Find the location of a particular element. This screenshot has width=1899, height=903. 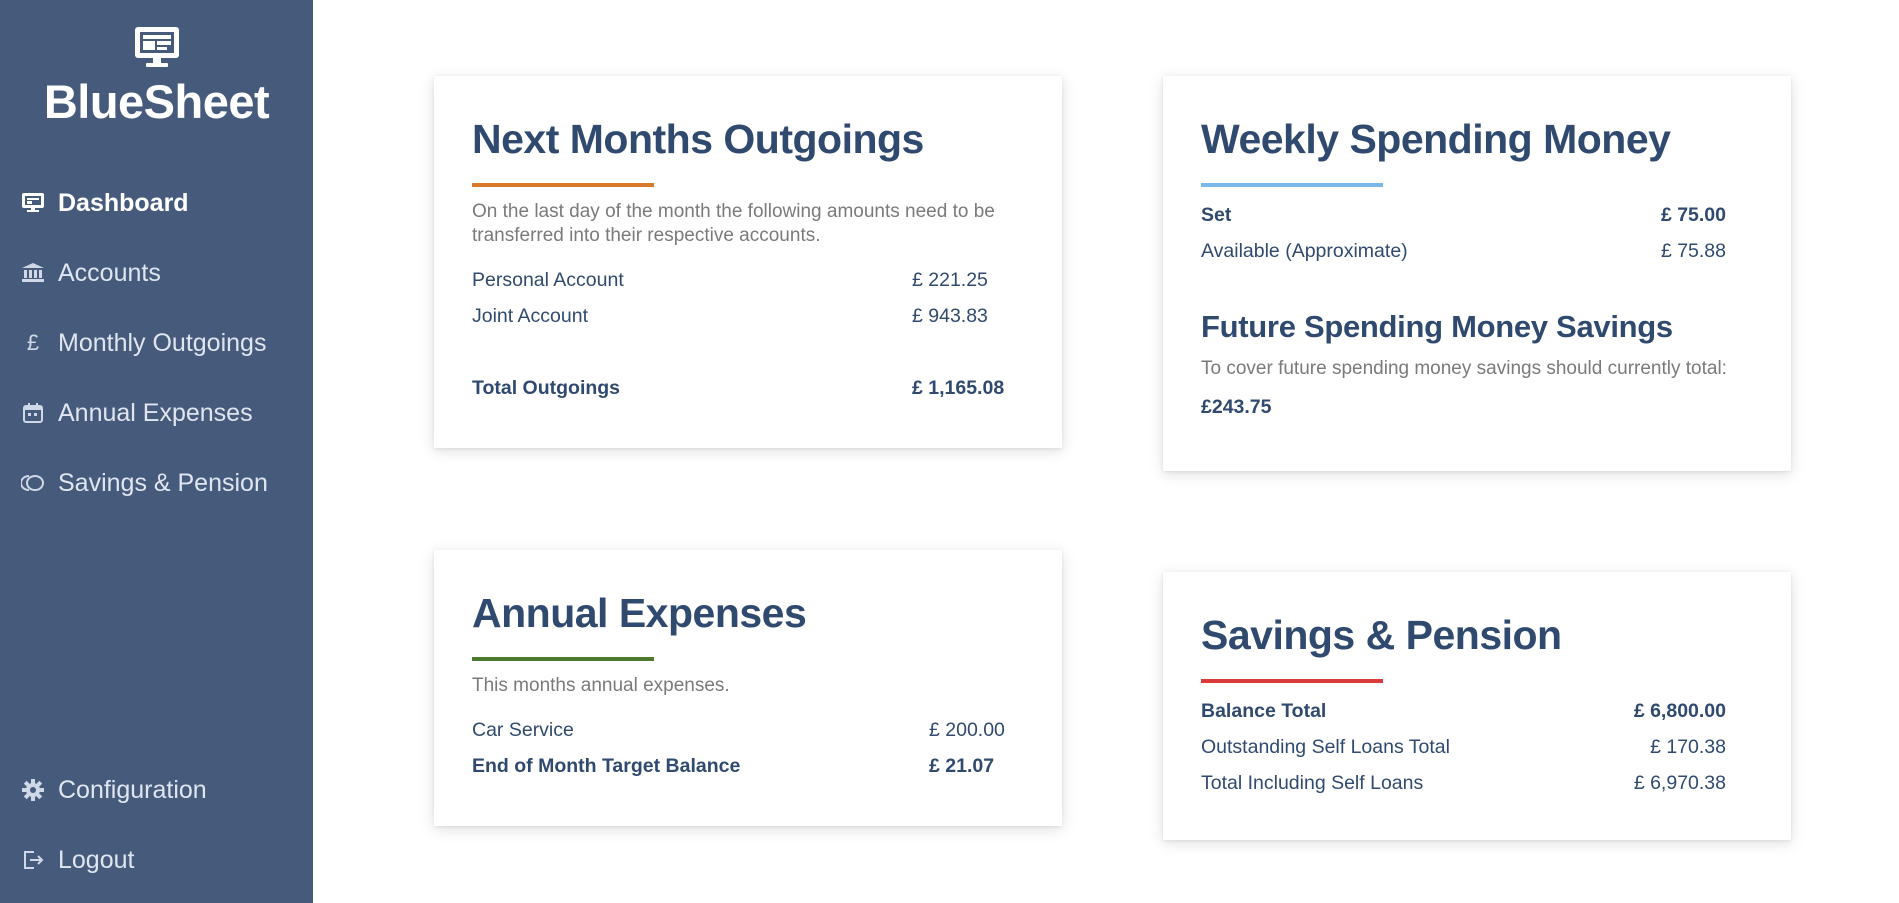

brand: BlueSheet is located at coordinates (156, 64).